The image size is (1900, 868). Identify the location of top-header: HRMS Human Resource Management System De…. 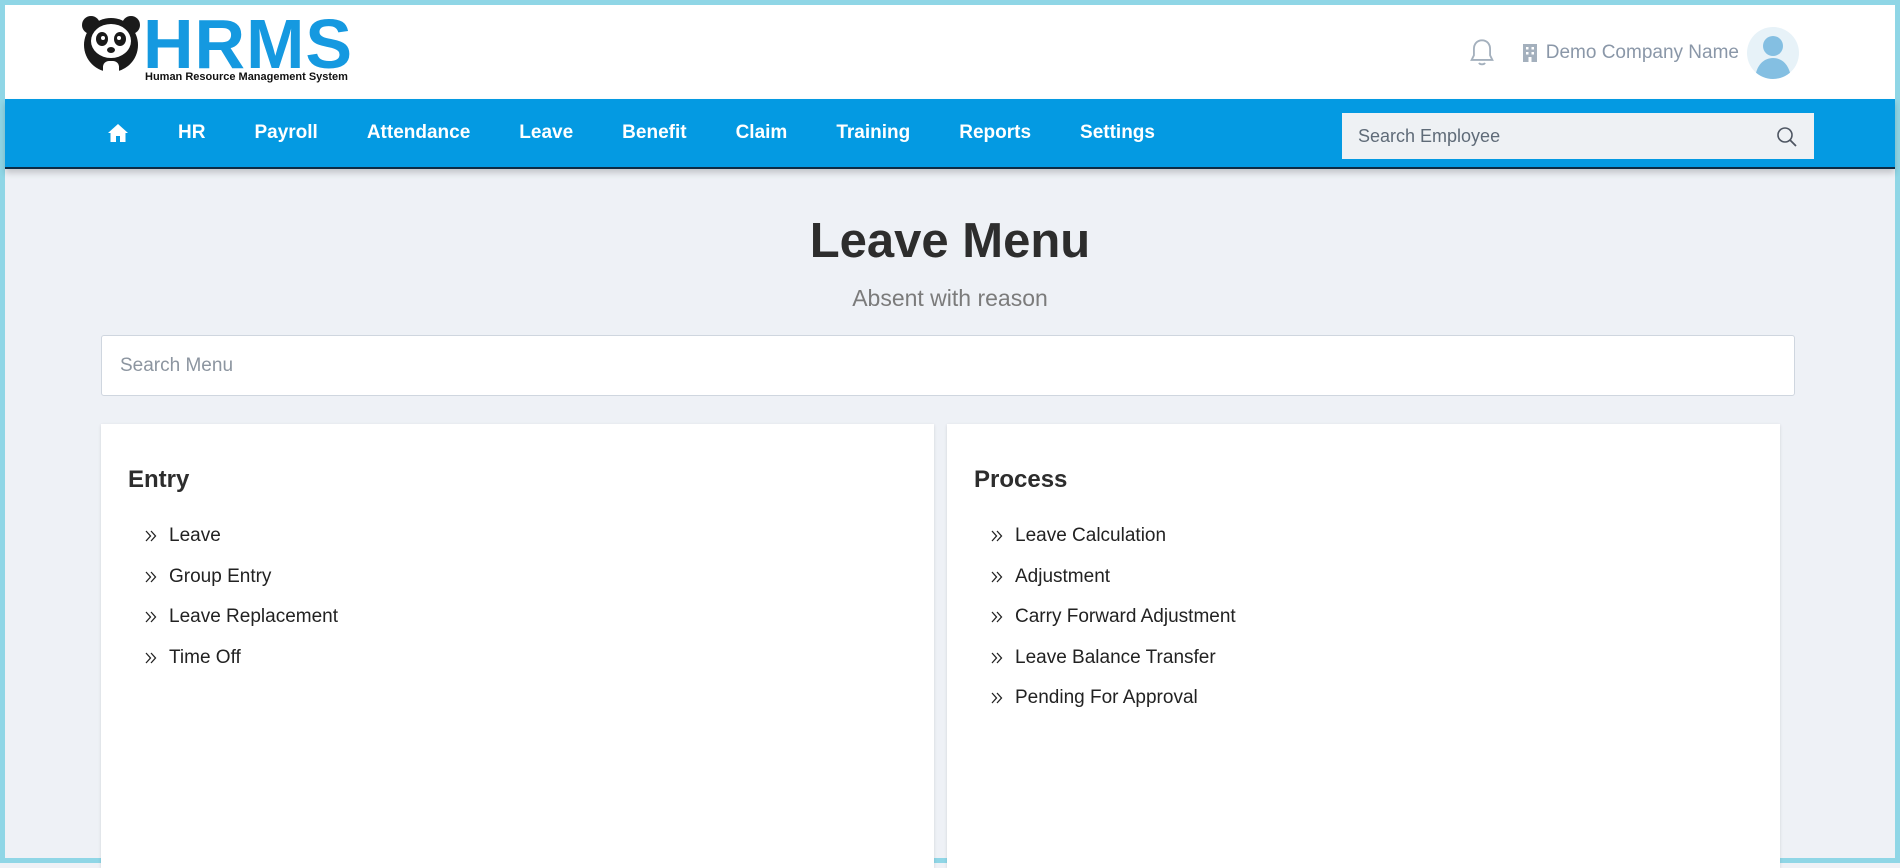
(950, 52).